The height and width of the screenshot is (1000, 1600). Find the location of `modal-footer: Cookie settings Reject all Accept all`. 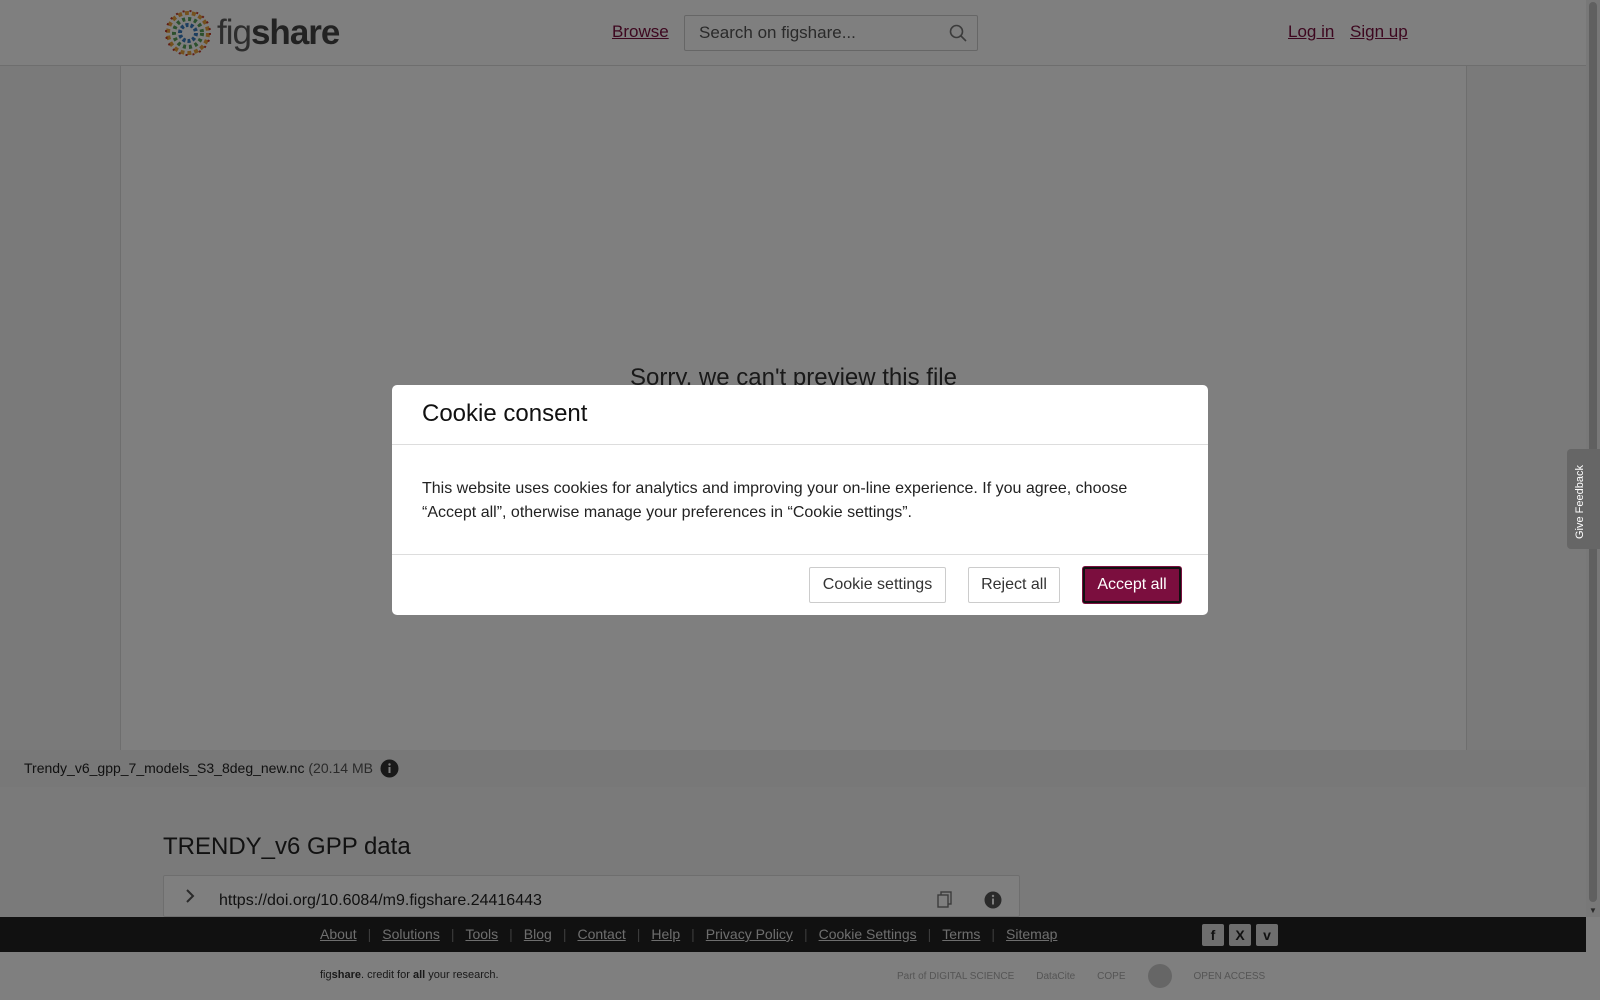

modal-footer: Cookie settings Reject all Accept all is located at coordinates (800, 584).